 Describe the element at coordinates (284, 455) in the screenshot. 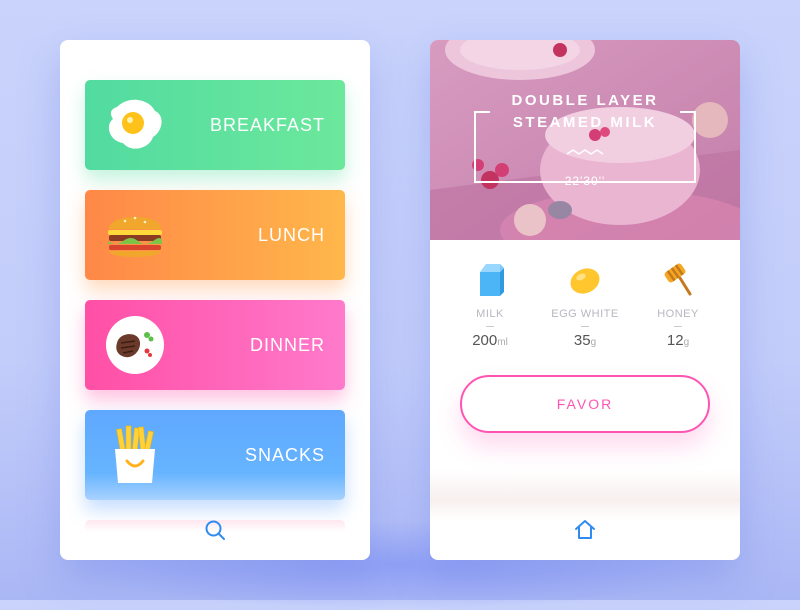

I see `category-label: SNACKS` at that location.